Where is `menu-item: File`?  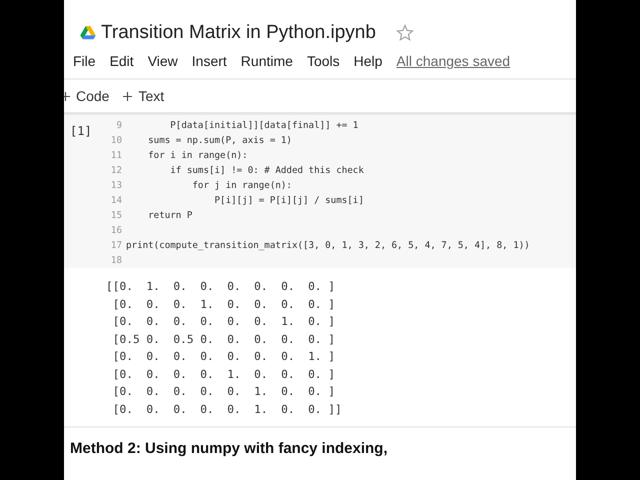 menu-item: File is located at coordinates (84, 61).